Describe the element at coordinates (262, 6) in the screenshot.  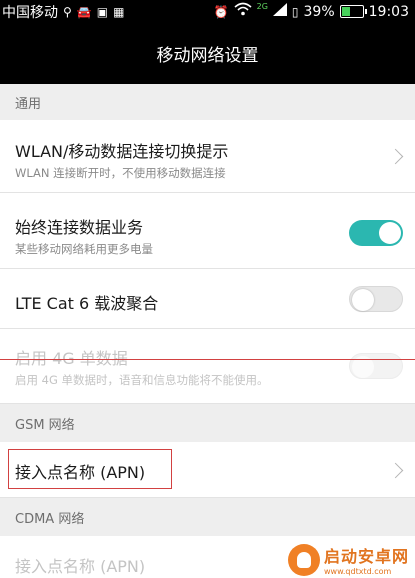
I see `network-type-badge: 2G` at that location.